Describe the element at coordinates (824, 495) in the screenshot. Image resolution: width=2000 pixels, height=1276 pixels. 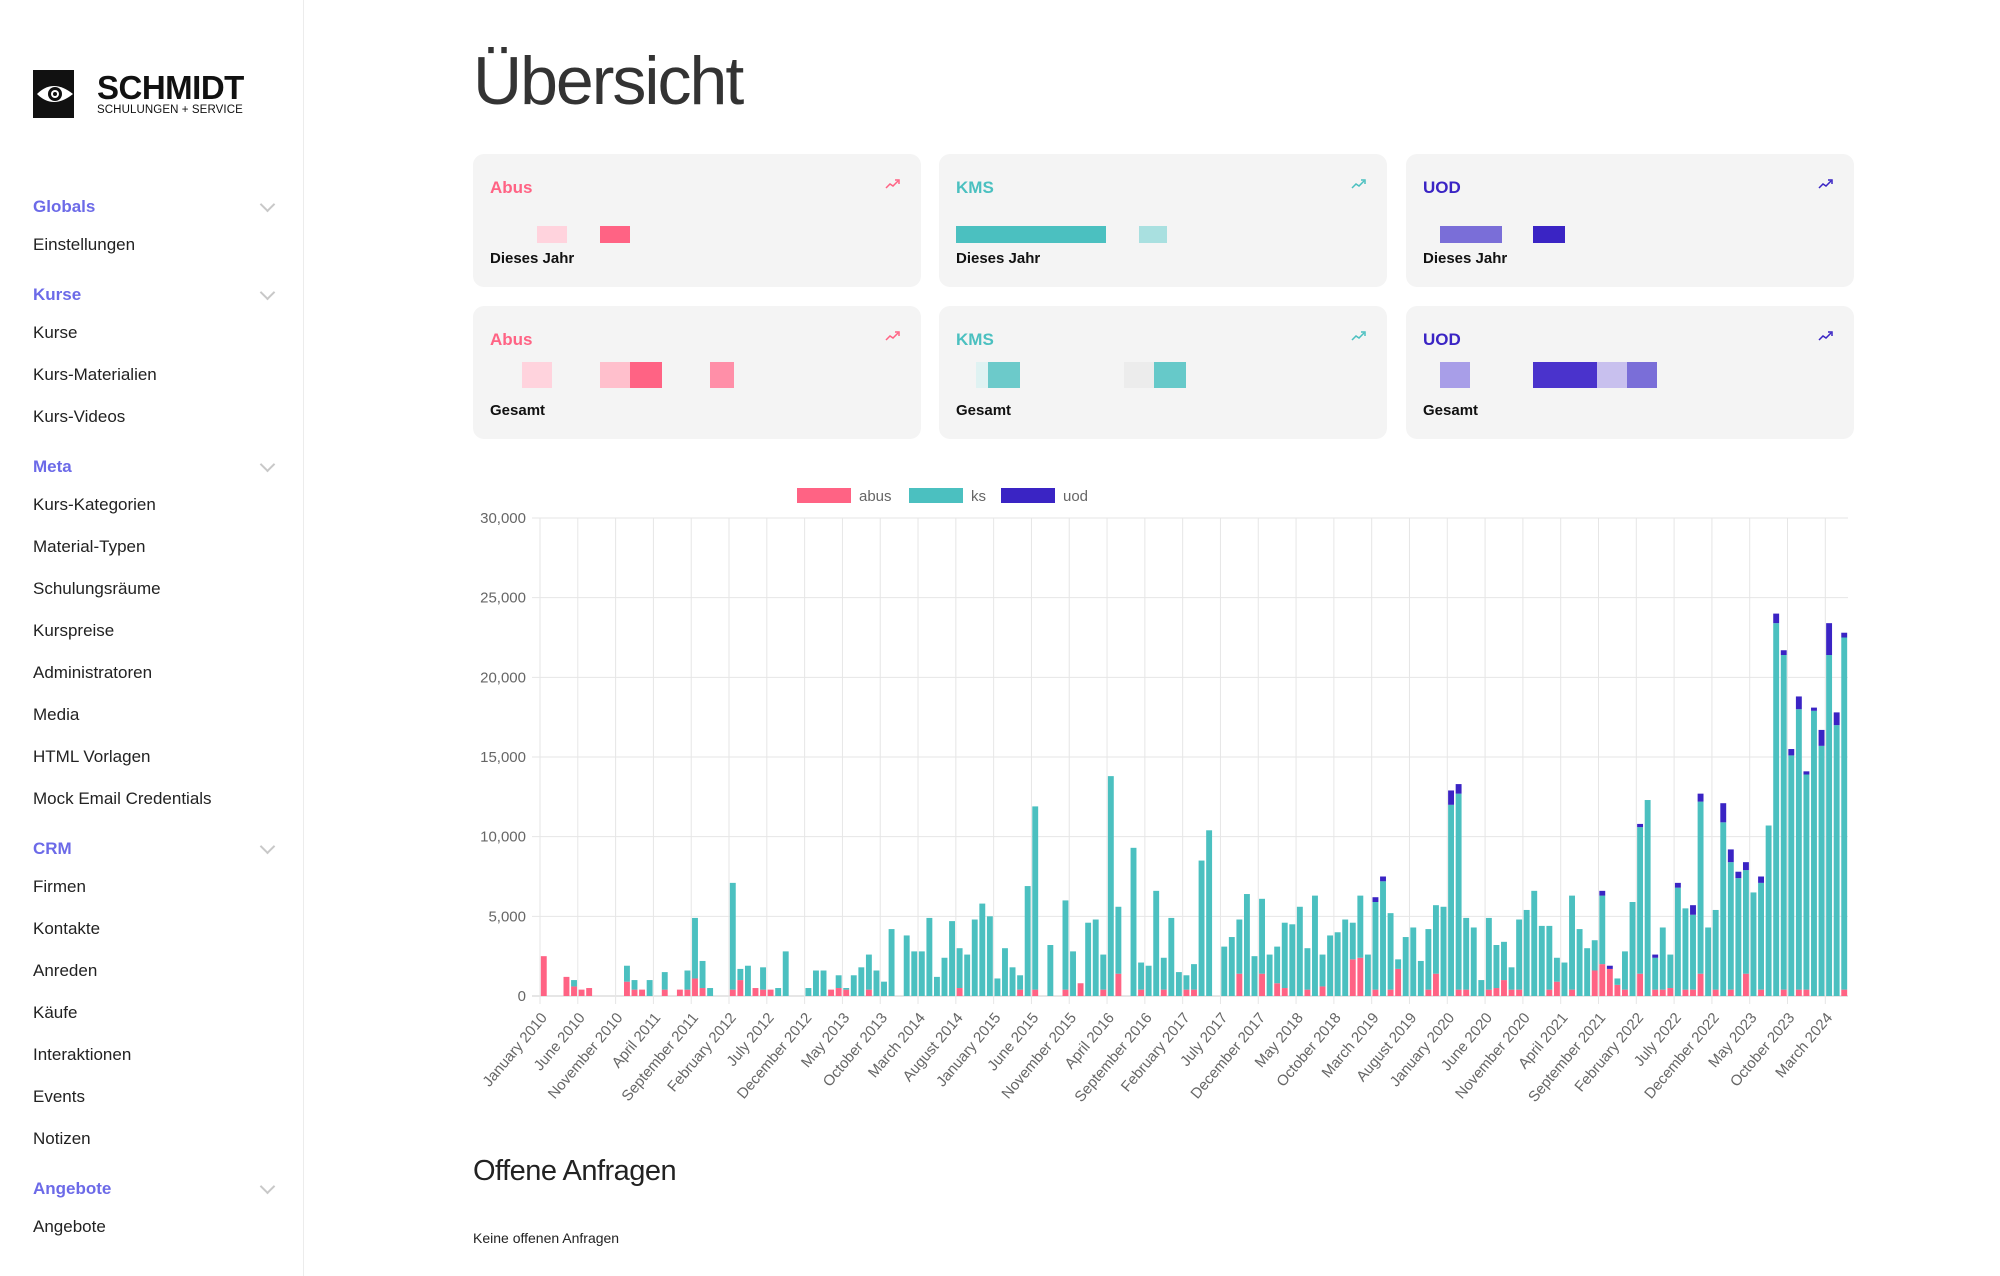
I see `legend-swatch-abus` at that location.